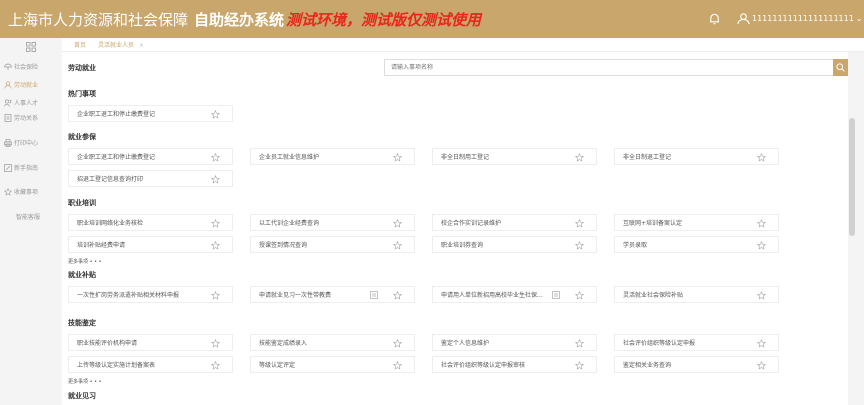  I want to click on service-card: 社会评价组织等级认定申报, so click(696, 342).